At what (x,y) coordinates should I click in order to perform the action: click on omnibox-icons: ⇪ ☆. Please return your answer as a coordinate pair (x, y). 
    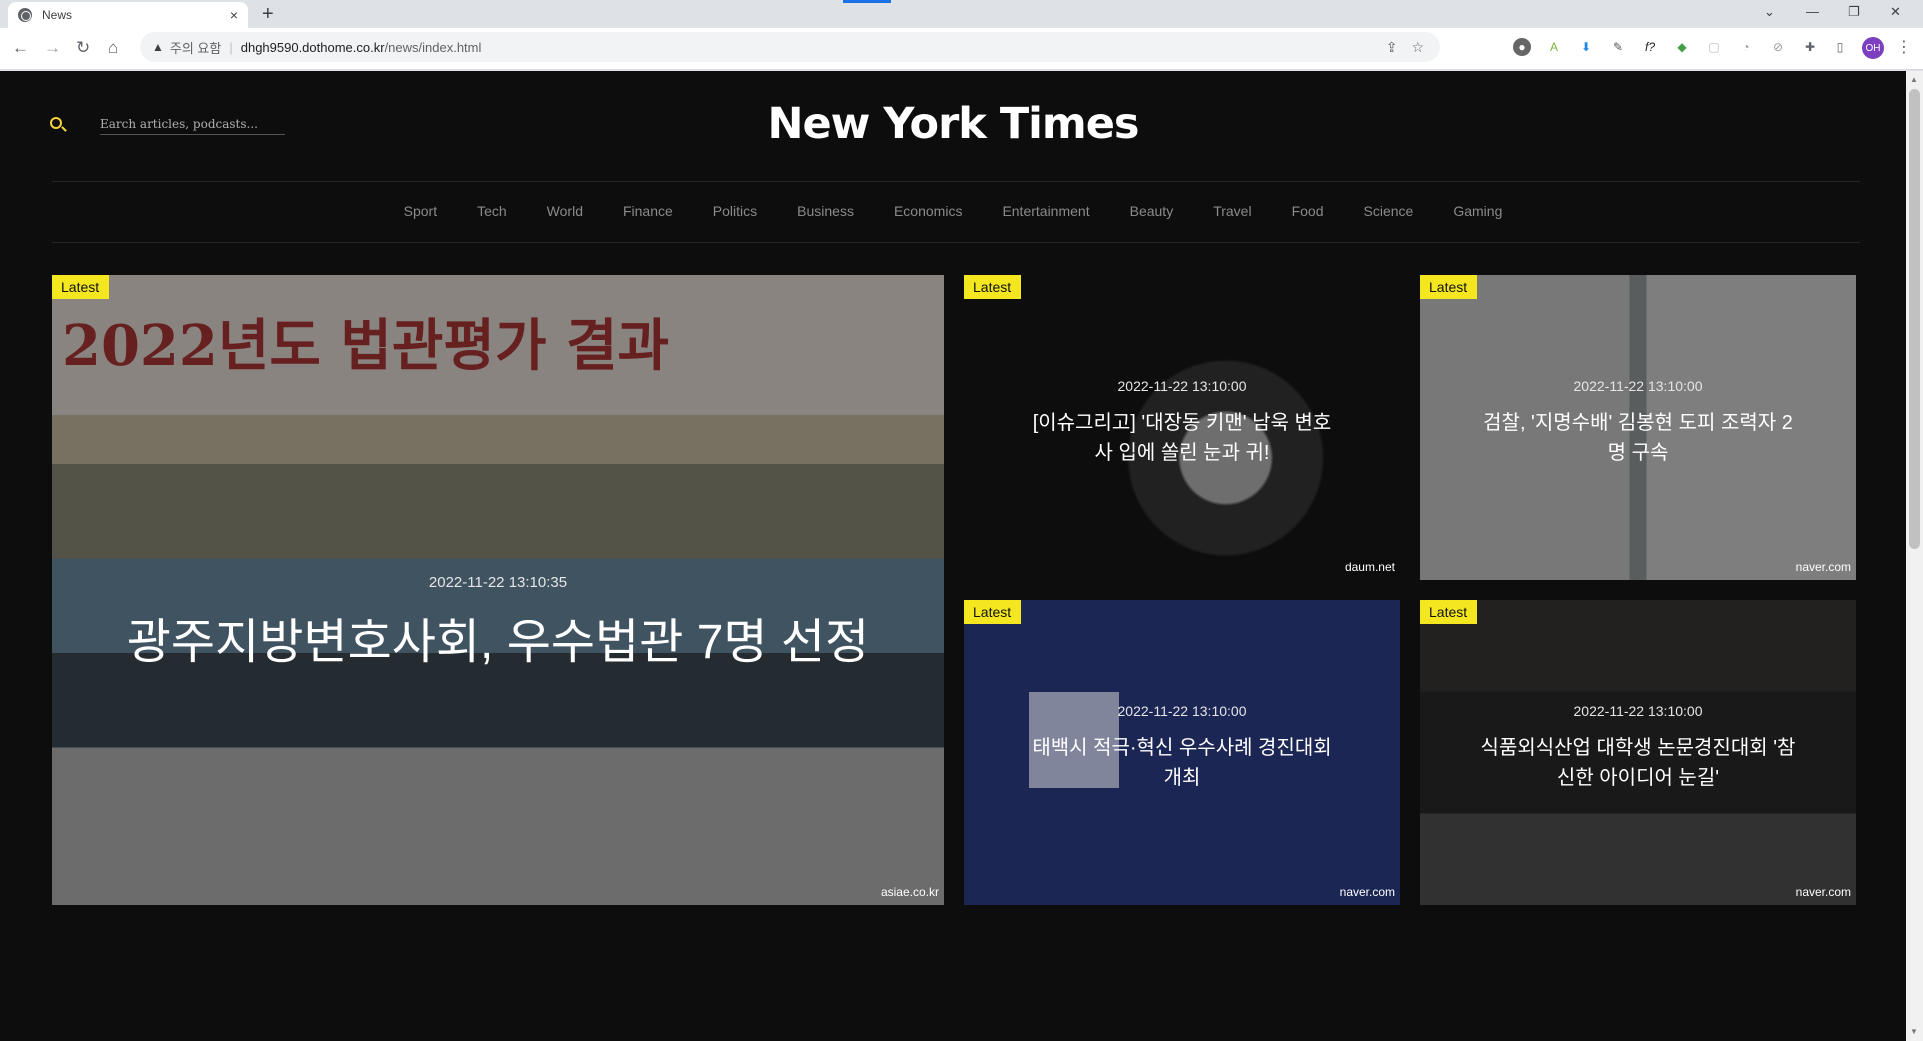
    Looking at the image, I should click on (1405, 47).